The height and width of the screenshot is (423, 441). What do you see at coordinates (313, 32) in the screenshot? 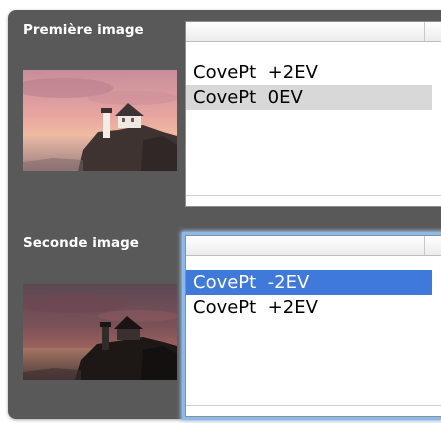
I see `first-image-list-header` at bounding box center [313, 32].